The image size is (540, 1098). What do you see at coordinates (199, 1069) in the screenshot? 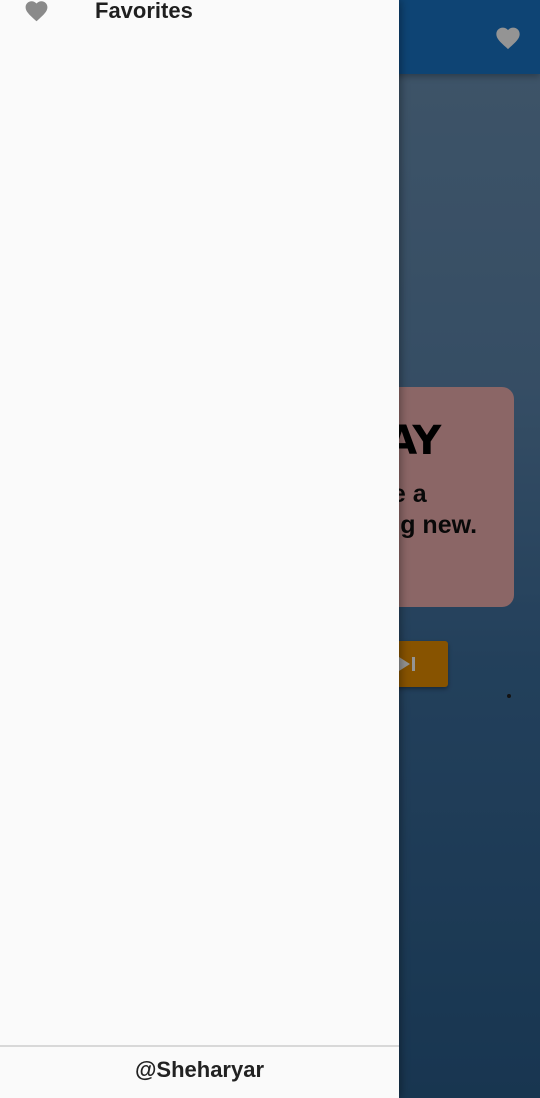
I see `drawer-footer-credit: @Sheharyar` at bounding box center [199, 1069].